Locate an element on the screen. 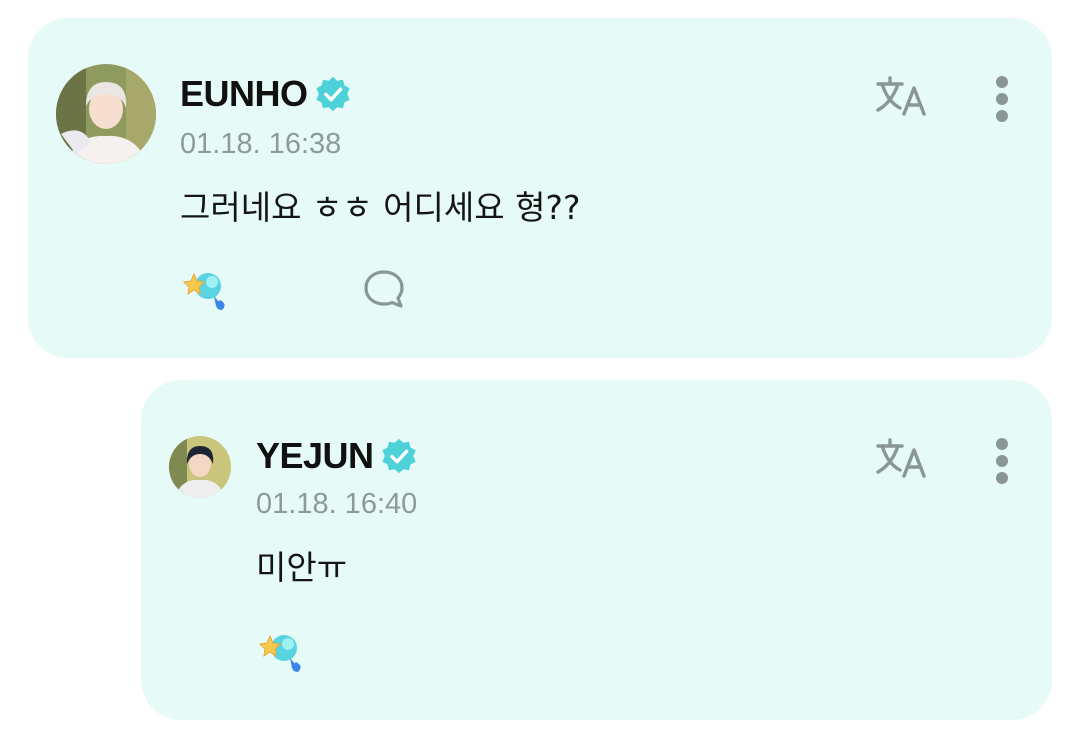  reply-button is located at coordinates (384, 289).